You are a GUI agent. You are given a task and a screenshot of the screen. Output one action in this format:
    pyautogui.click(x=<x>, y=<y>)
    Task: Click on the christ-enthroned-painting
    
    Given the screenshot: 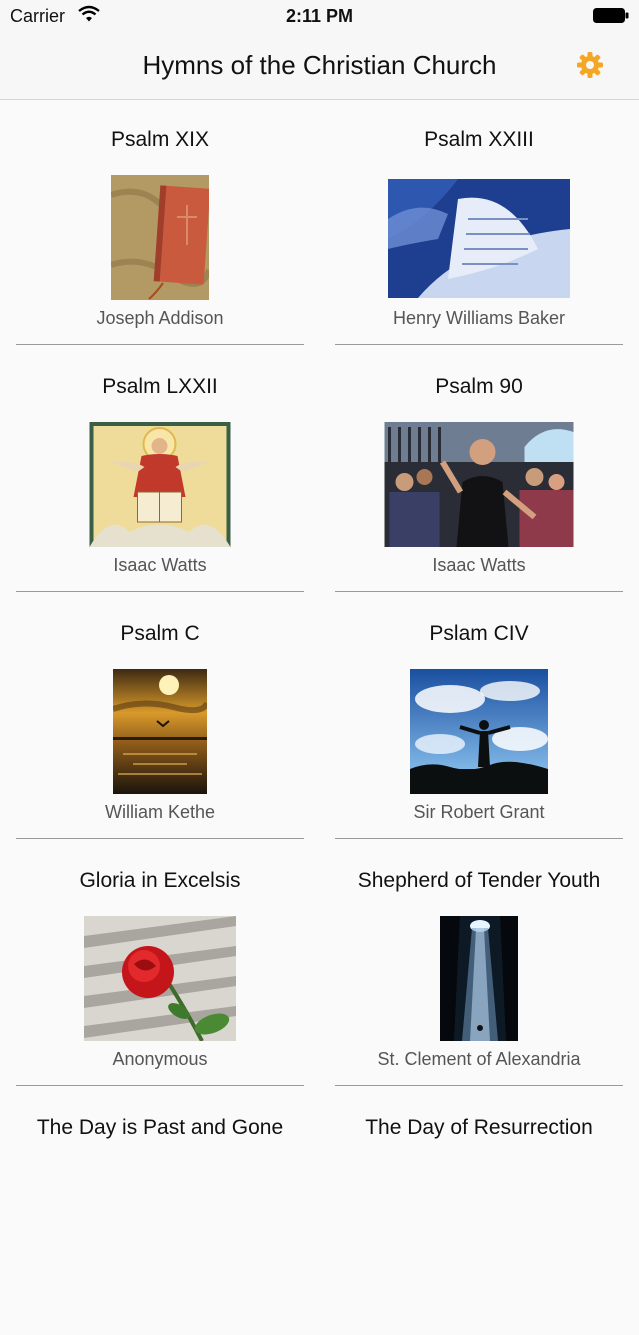 What is the action you would take?
    pyautogui.click(x=160, y=484)
    